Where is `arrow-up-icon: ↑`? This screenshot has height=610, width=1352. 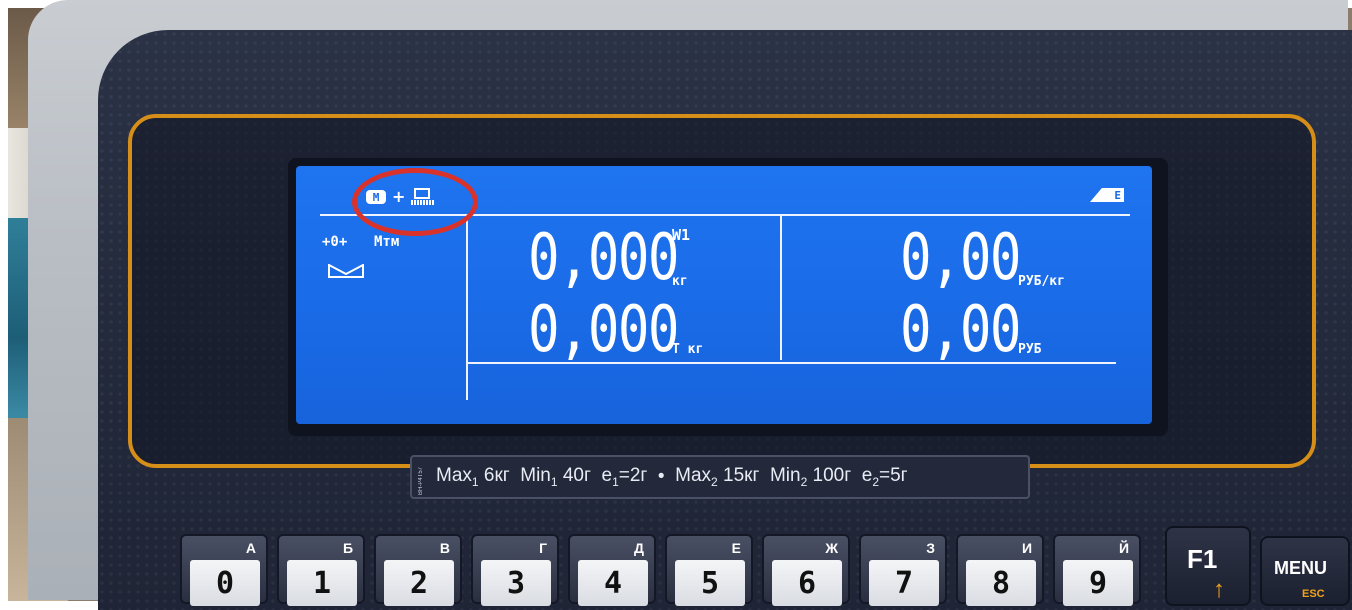 arrow-up-icon: ↑ is located at coordinates (1219, 589).